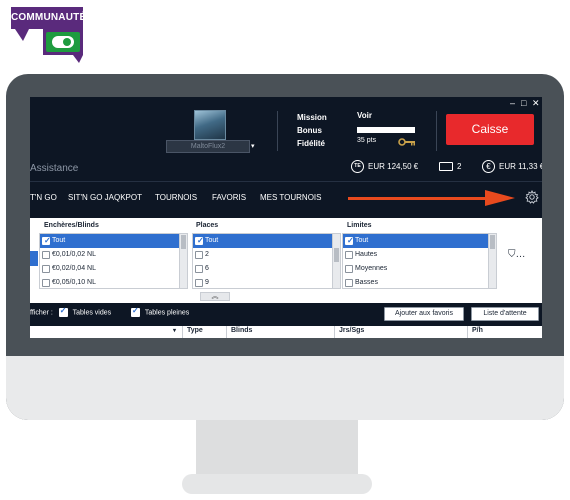 Image resolution: width=570 pixels, height=500 pixels. What do you see at coordinates (488, 167) in the screenshot?
I see `euro-icon: €` at bounding box center [488, 167].